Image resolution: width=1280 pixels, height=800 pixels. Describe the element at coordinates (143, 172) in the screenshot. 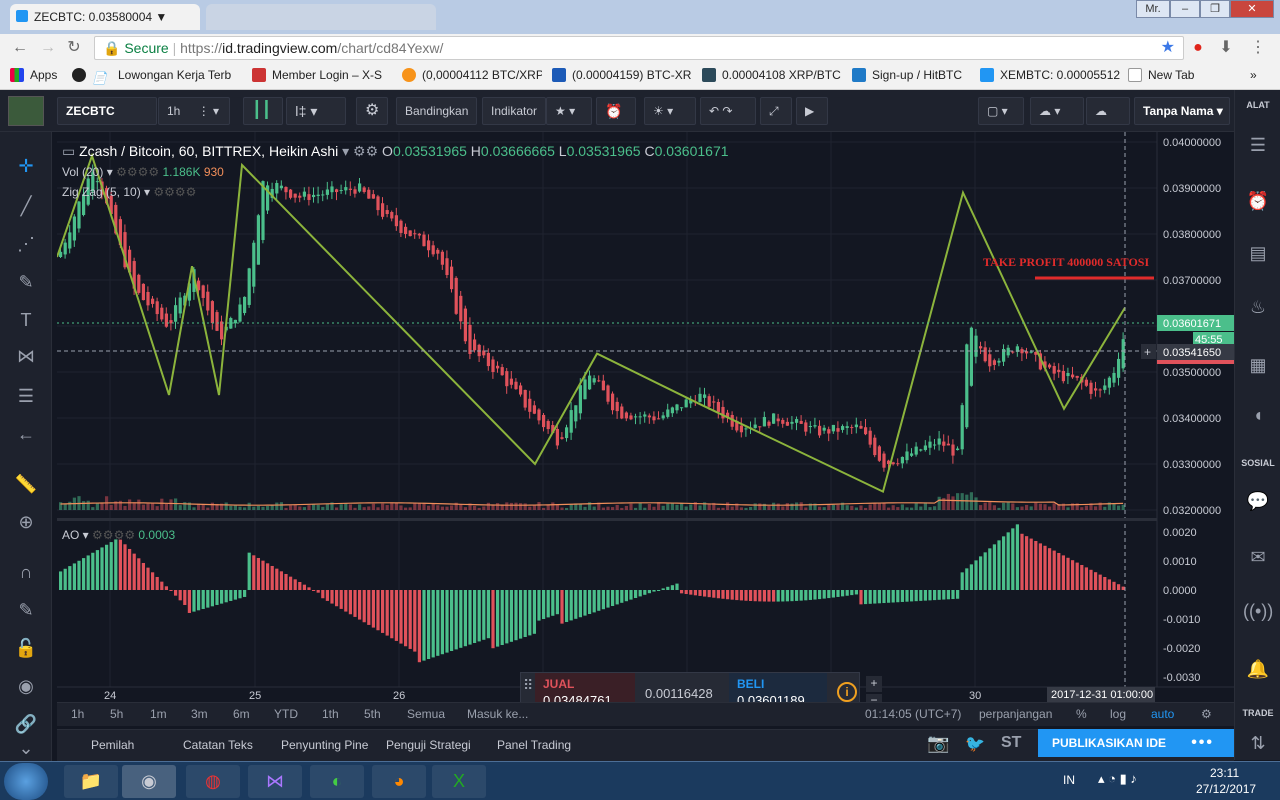

I see `volume-legend: Vol (20) ▾ ⚙⚙⚙⚙ 1.186K 930` at that location.